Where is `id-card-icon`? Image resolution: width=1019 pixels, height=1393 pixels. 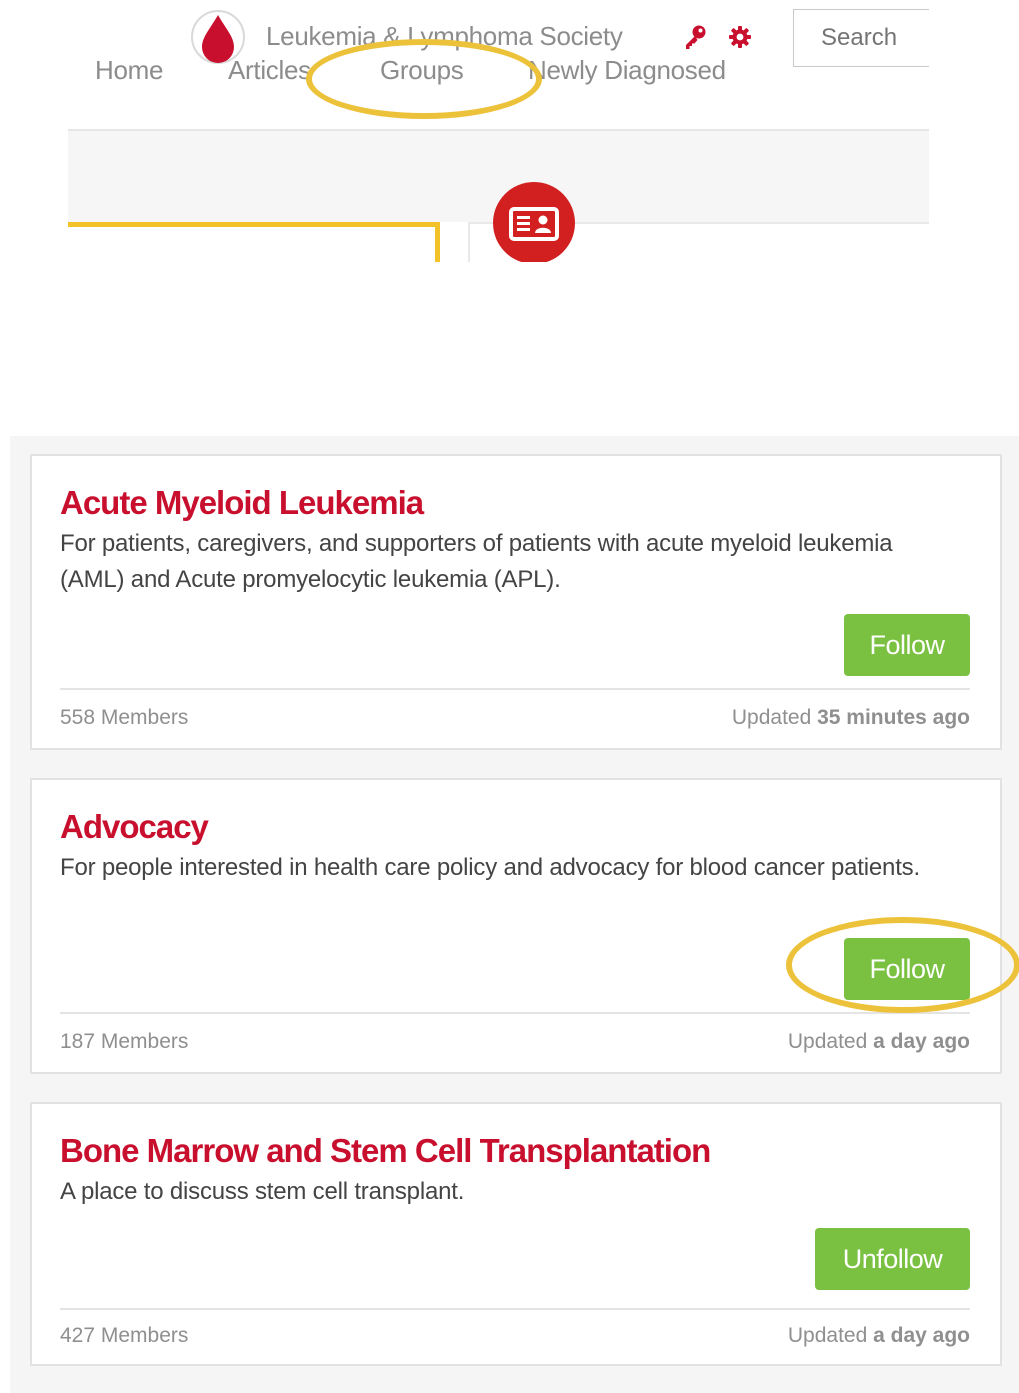
id-card-icon is located at coordinates (534, 223).